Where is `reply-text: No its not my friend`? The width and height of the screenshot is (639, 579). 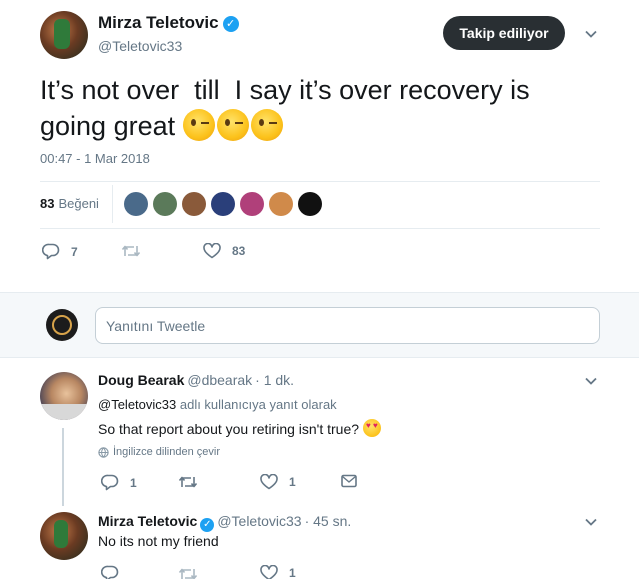 reply-text: No its not my friend is located at coordinates (158, 541).